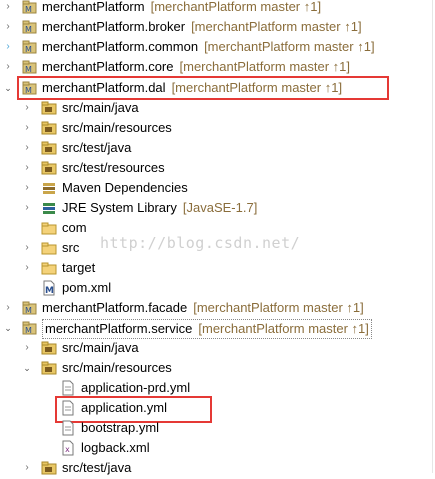 The height and width of the screenshot is (479, 435). I want to click on tree-item-file: M pom.xml, so click(217, 288).